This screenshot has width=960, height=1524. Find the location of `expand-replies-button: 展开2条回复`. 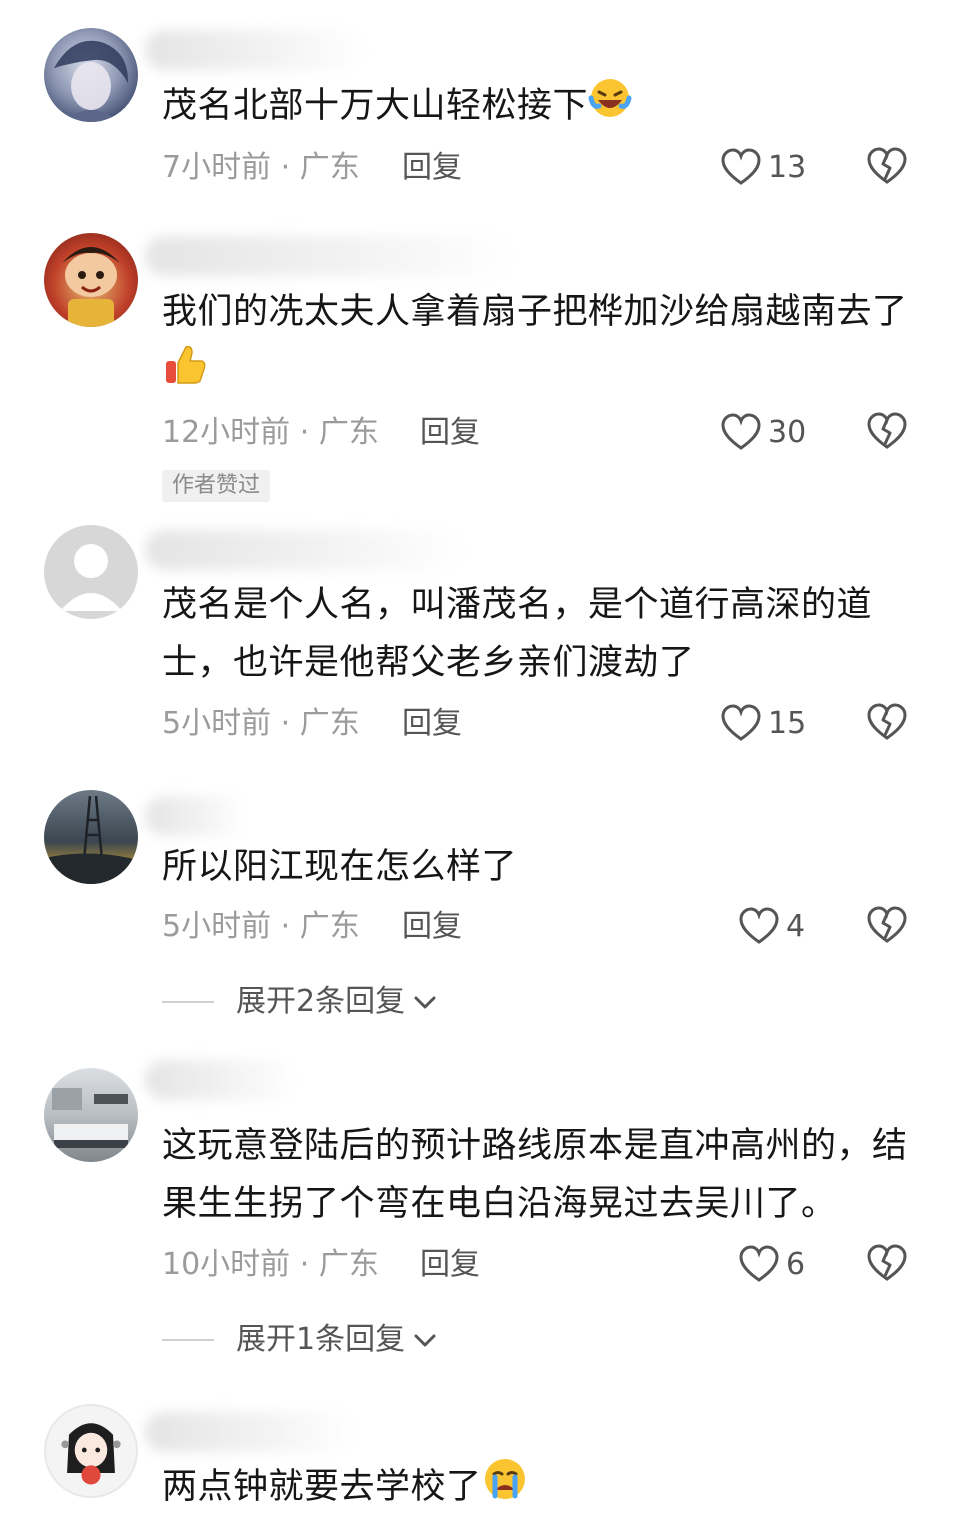

expand-replies-button: 展开2条回复 is located at coordinates (300, 1002).